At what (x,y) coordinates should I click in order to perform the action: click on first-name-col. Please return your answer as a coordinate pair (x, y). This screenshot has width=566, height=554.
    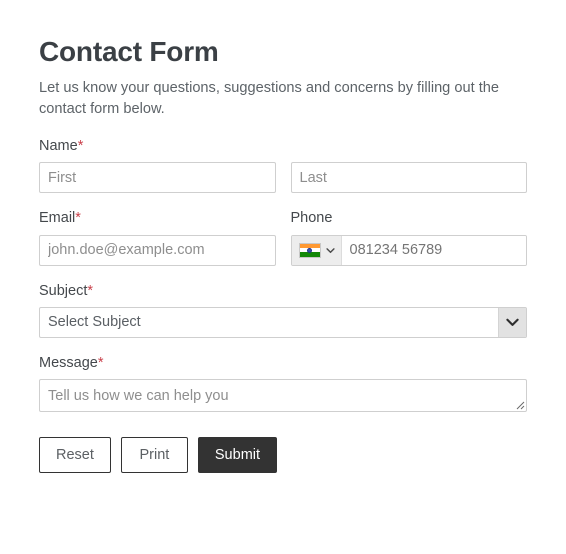
    Looking at the image, I should click on (157, 178).